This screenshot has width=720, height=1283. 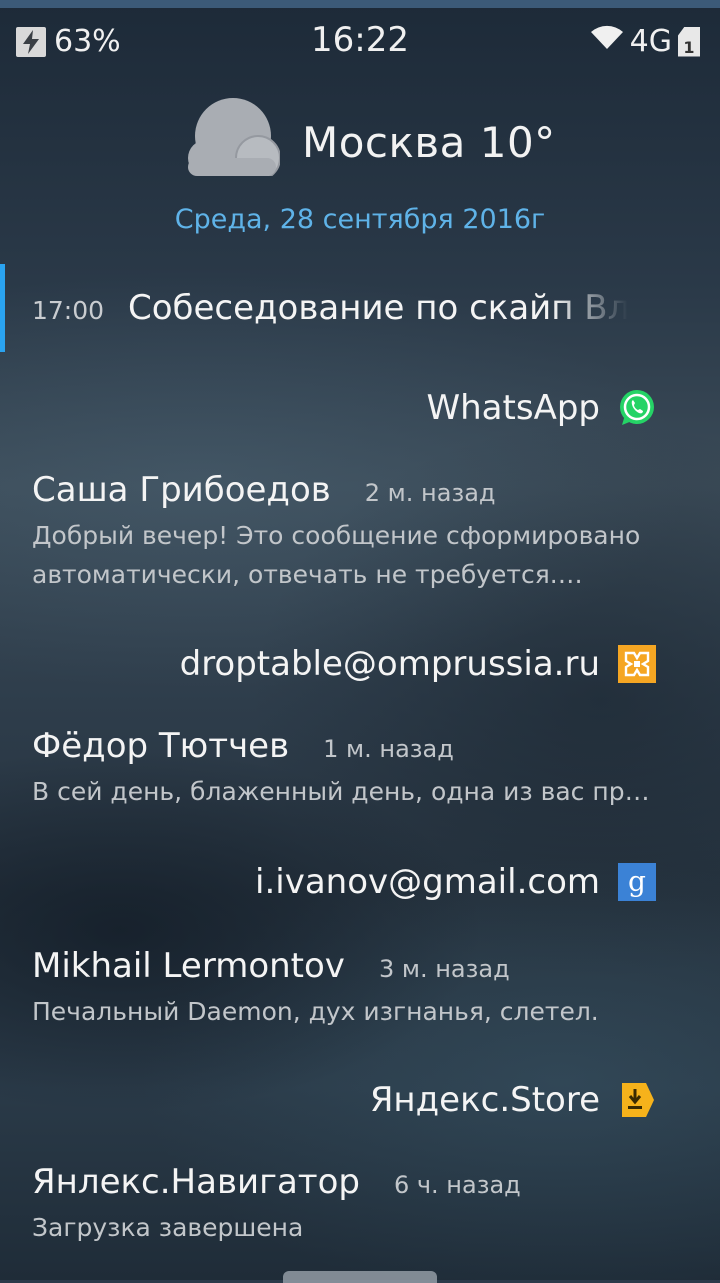 What do you see at coordinates (68, 310) in the screenshot?
I see `event-time: 17:00` at bounding box center [68, 310].